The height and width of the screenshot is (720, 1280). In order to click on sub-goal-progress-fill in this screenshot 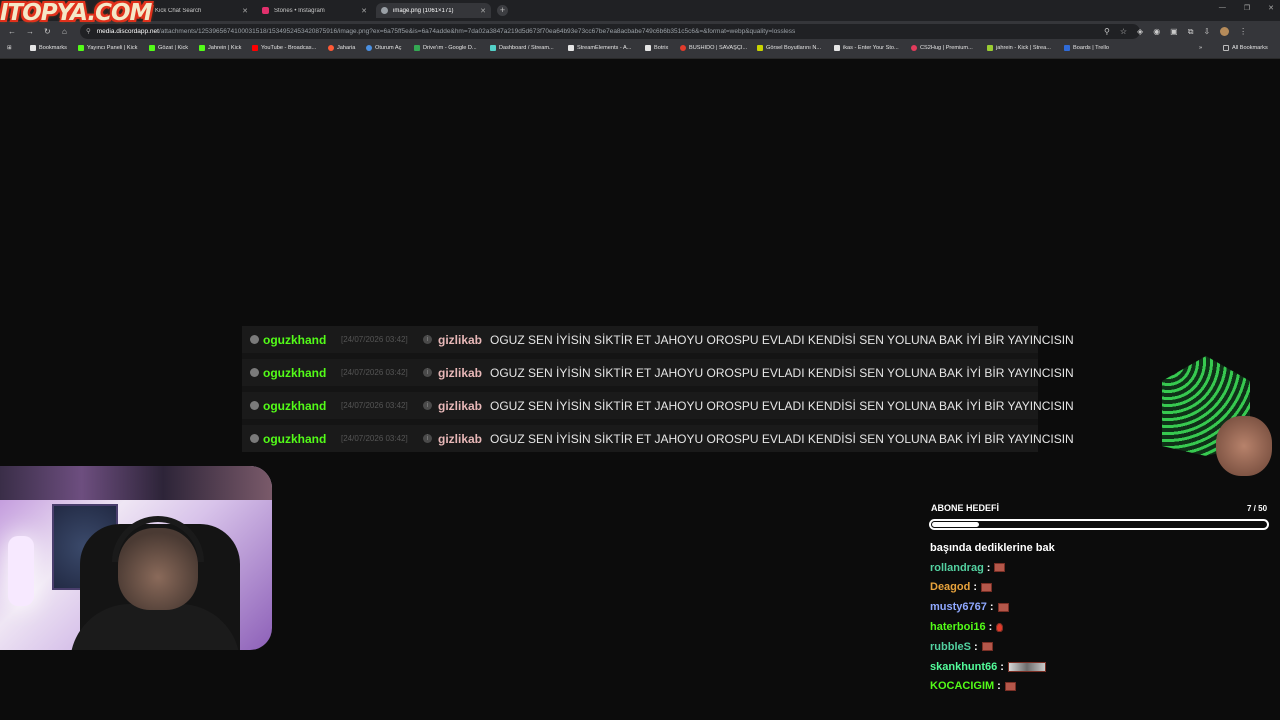, I will do `click(955, 524)`.